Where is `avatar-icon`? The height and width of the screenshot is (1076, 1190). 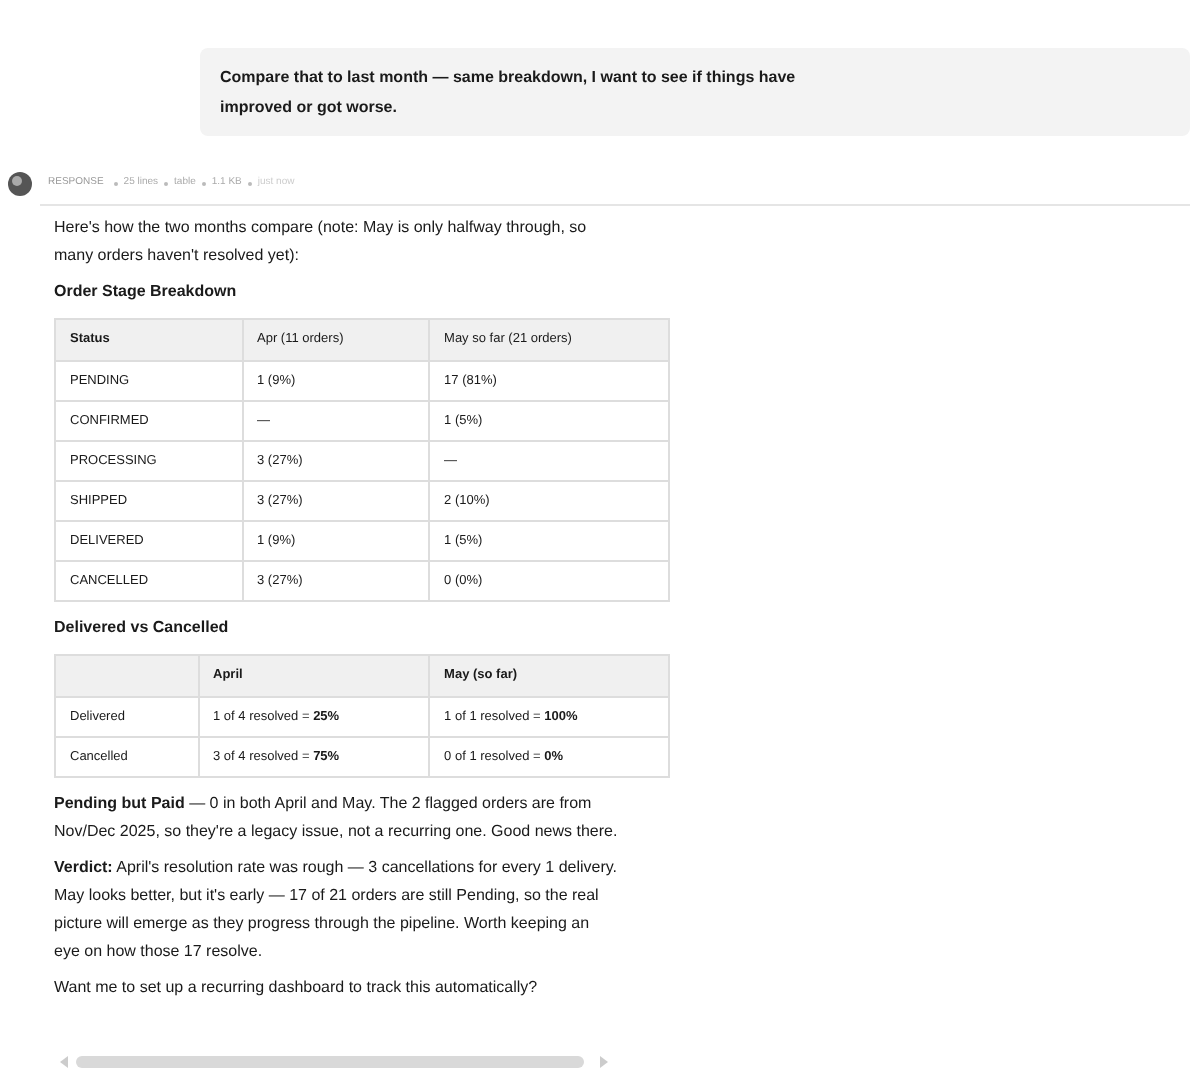 avatar-icon is located at coordinates (20, 184).